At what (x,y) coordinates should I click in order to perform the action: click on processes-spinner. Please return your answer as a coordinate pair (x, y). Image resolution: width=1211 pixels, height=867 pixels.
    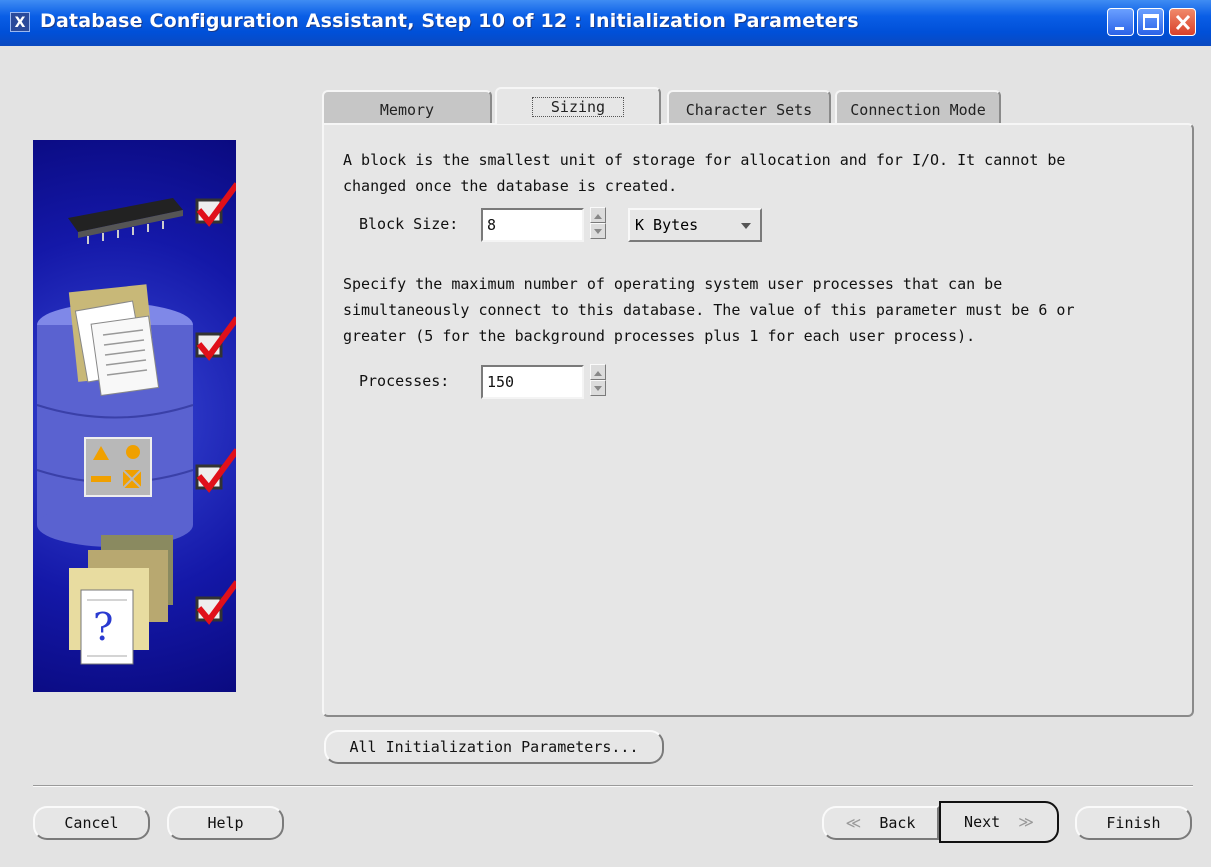
    Looking at the image, I should click on (598, 381).